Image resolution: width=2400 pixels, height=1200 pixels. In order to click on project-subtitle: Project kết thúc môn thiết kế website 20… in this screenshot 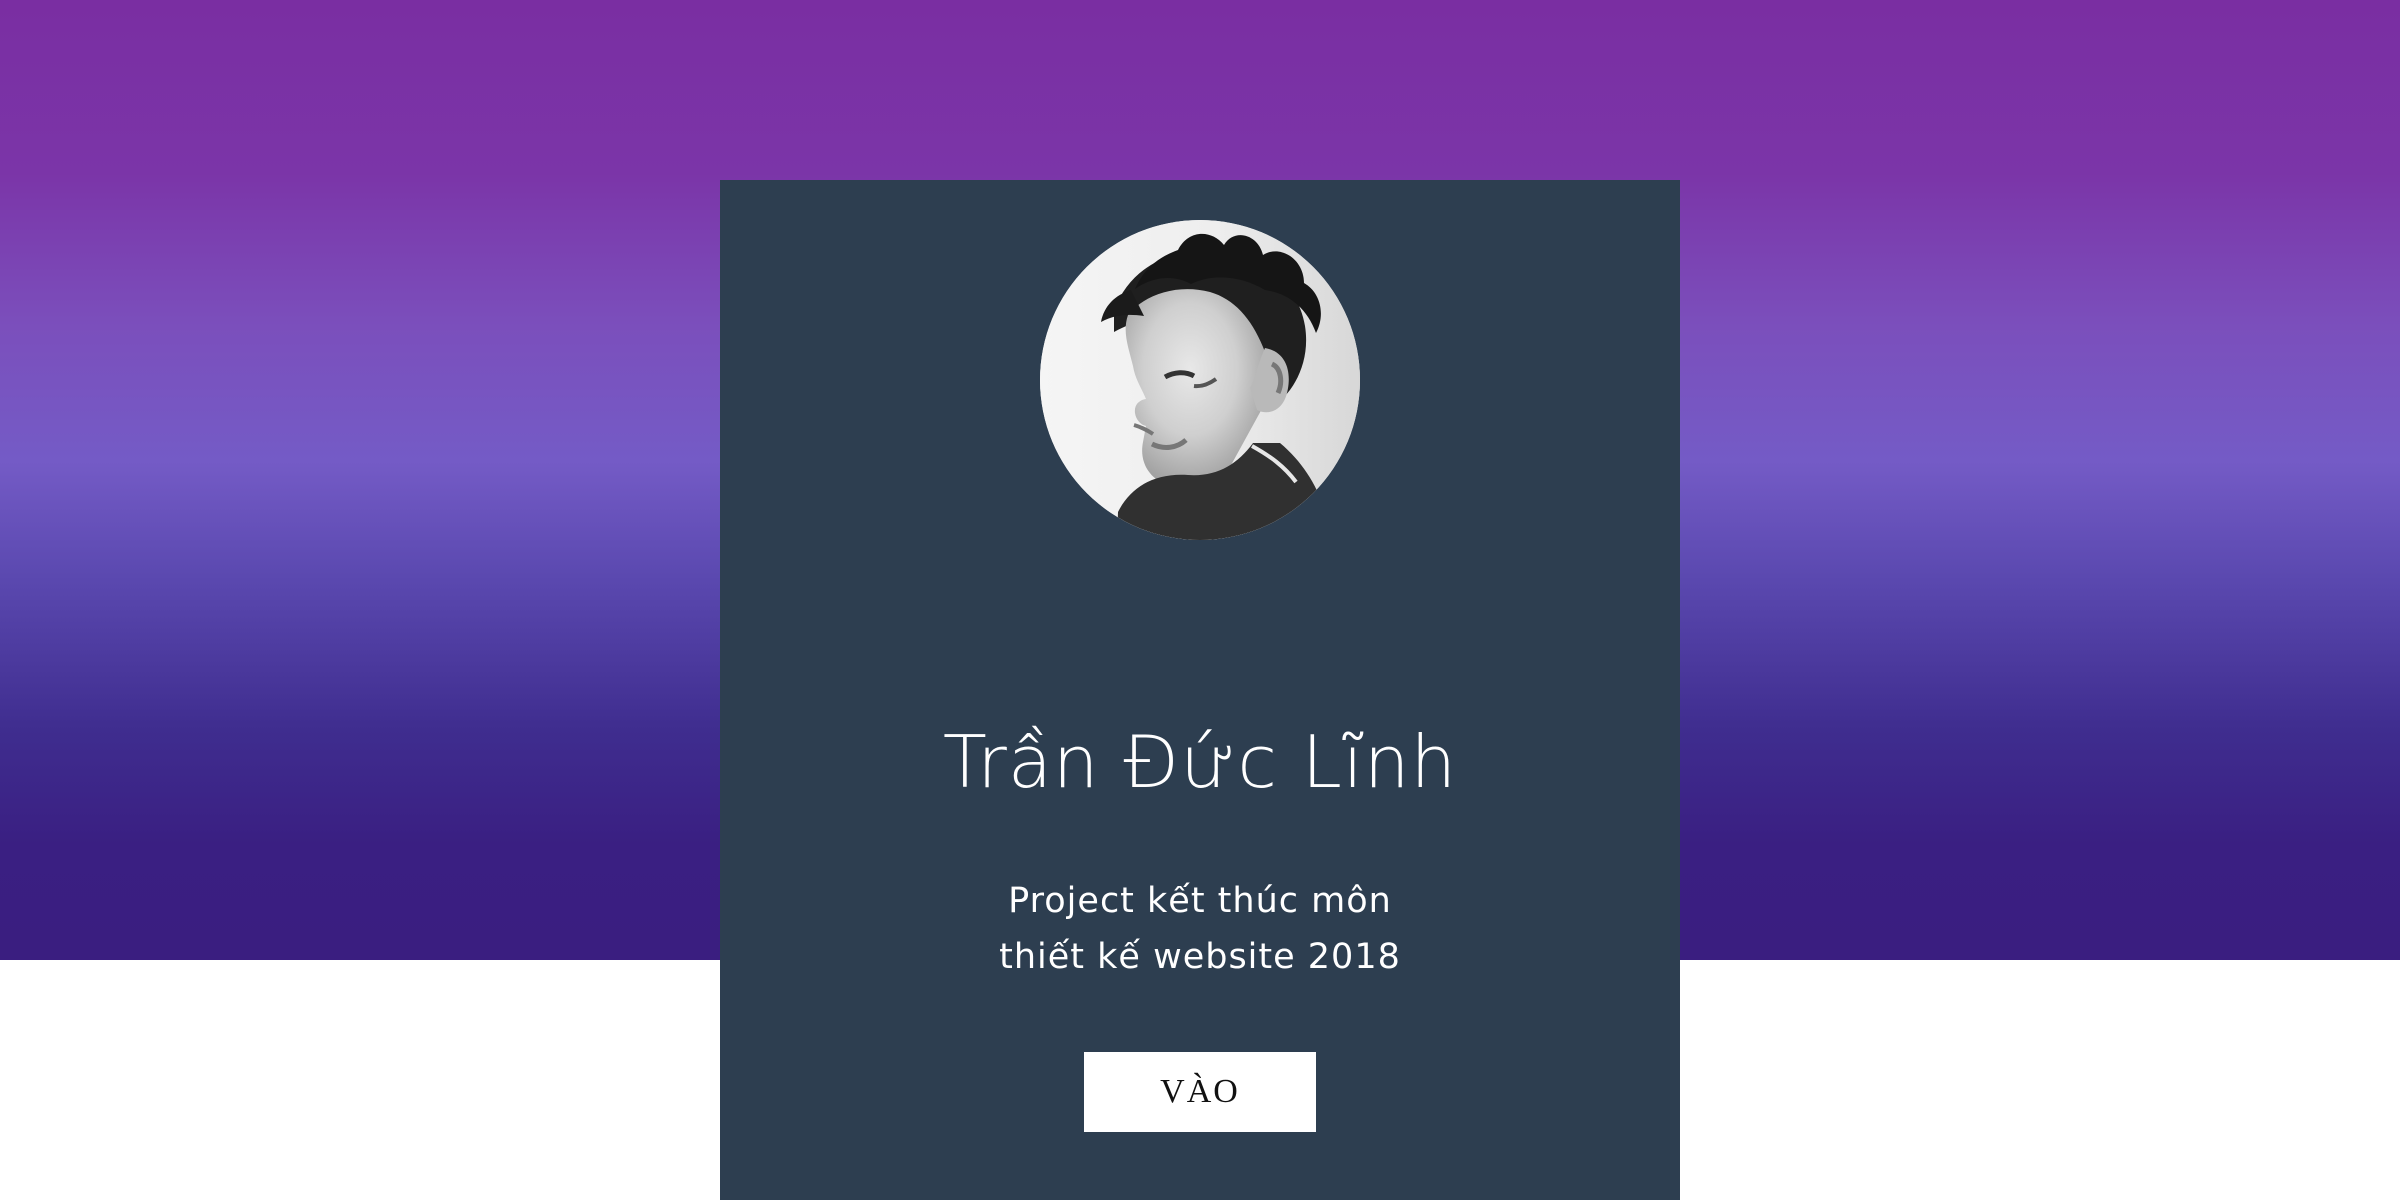, I will do `click(1200, 929)`.